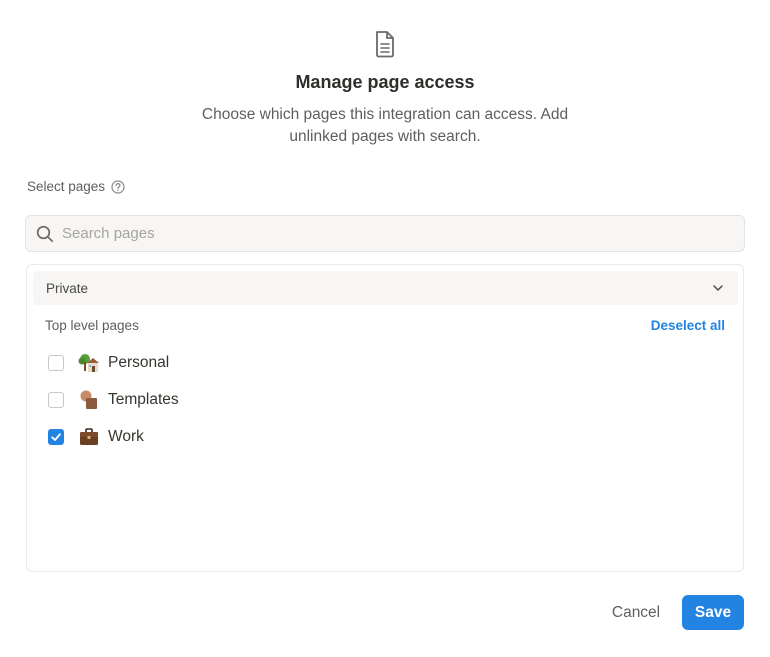 The height and width of the screenshot is (657, 770). I want to click on page-title-templates: Templates, so click(143, 399).